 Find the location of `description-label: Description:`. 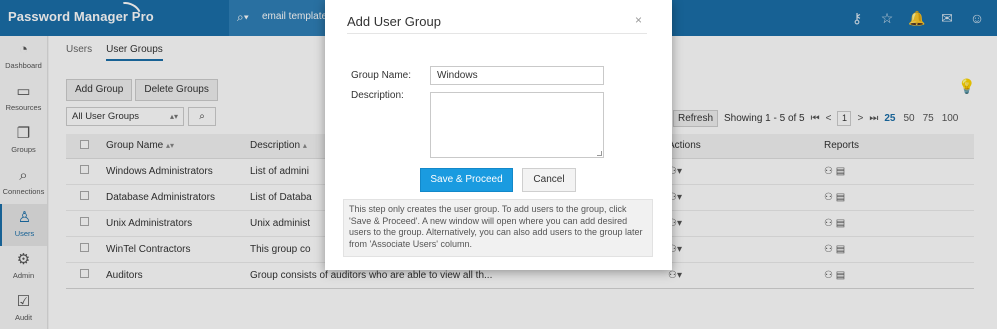

description-label: Description: is located at coordinates (377, 95).